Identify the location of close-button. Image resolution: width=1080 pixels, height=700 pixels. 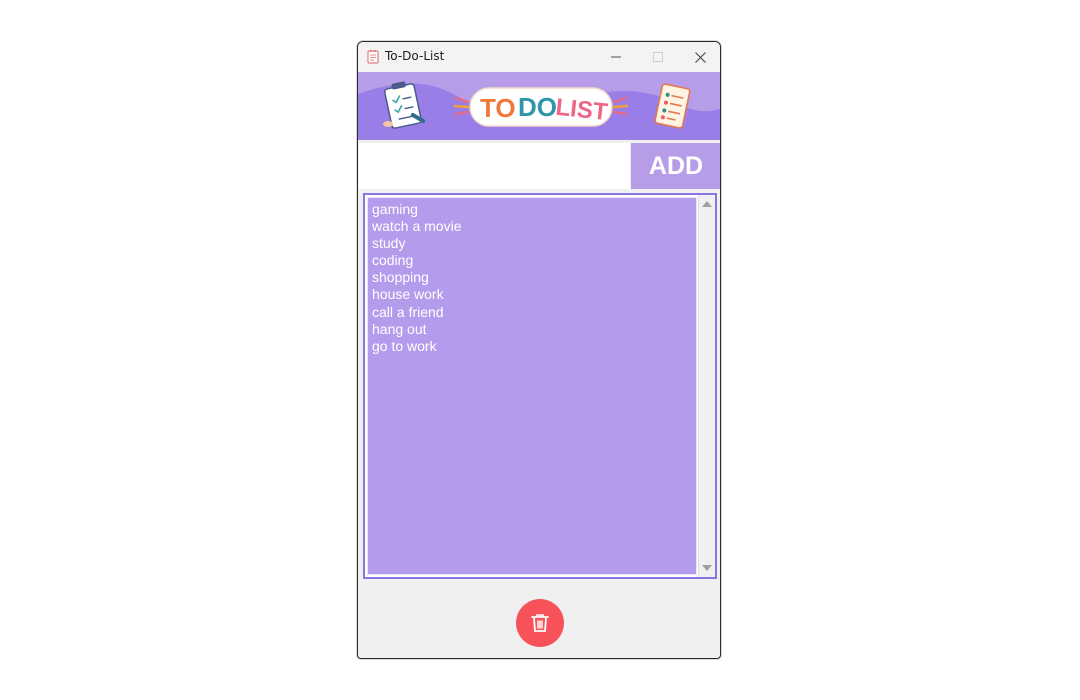
(700, 57).